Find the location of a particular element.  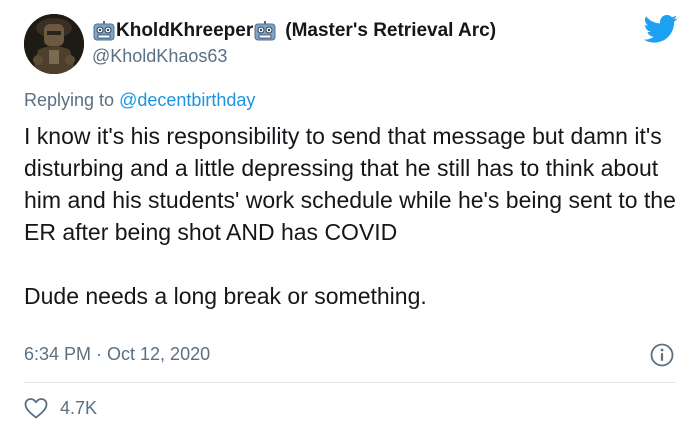

heart-icon is located at coordinates (36, 408).